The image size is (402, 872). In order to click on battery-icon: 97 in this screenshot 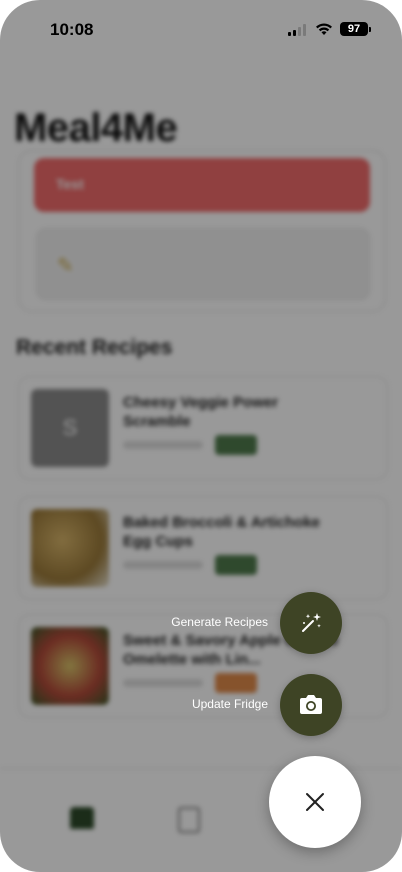, I will do `click(354, 29)`.